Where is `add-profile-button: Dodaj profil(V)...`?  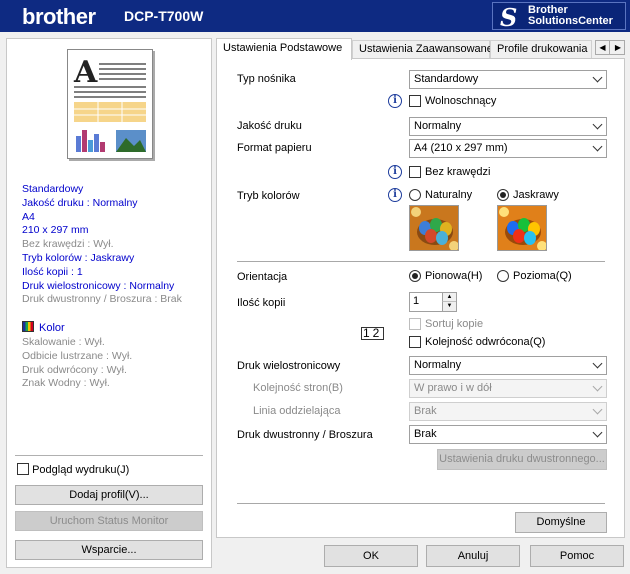
add-profile-button: Dodaj profil(V)... is located at coordinates (109, 495).